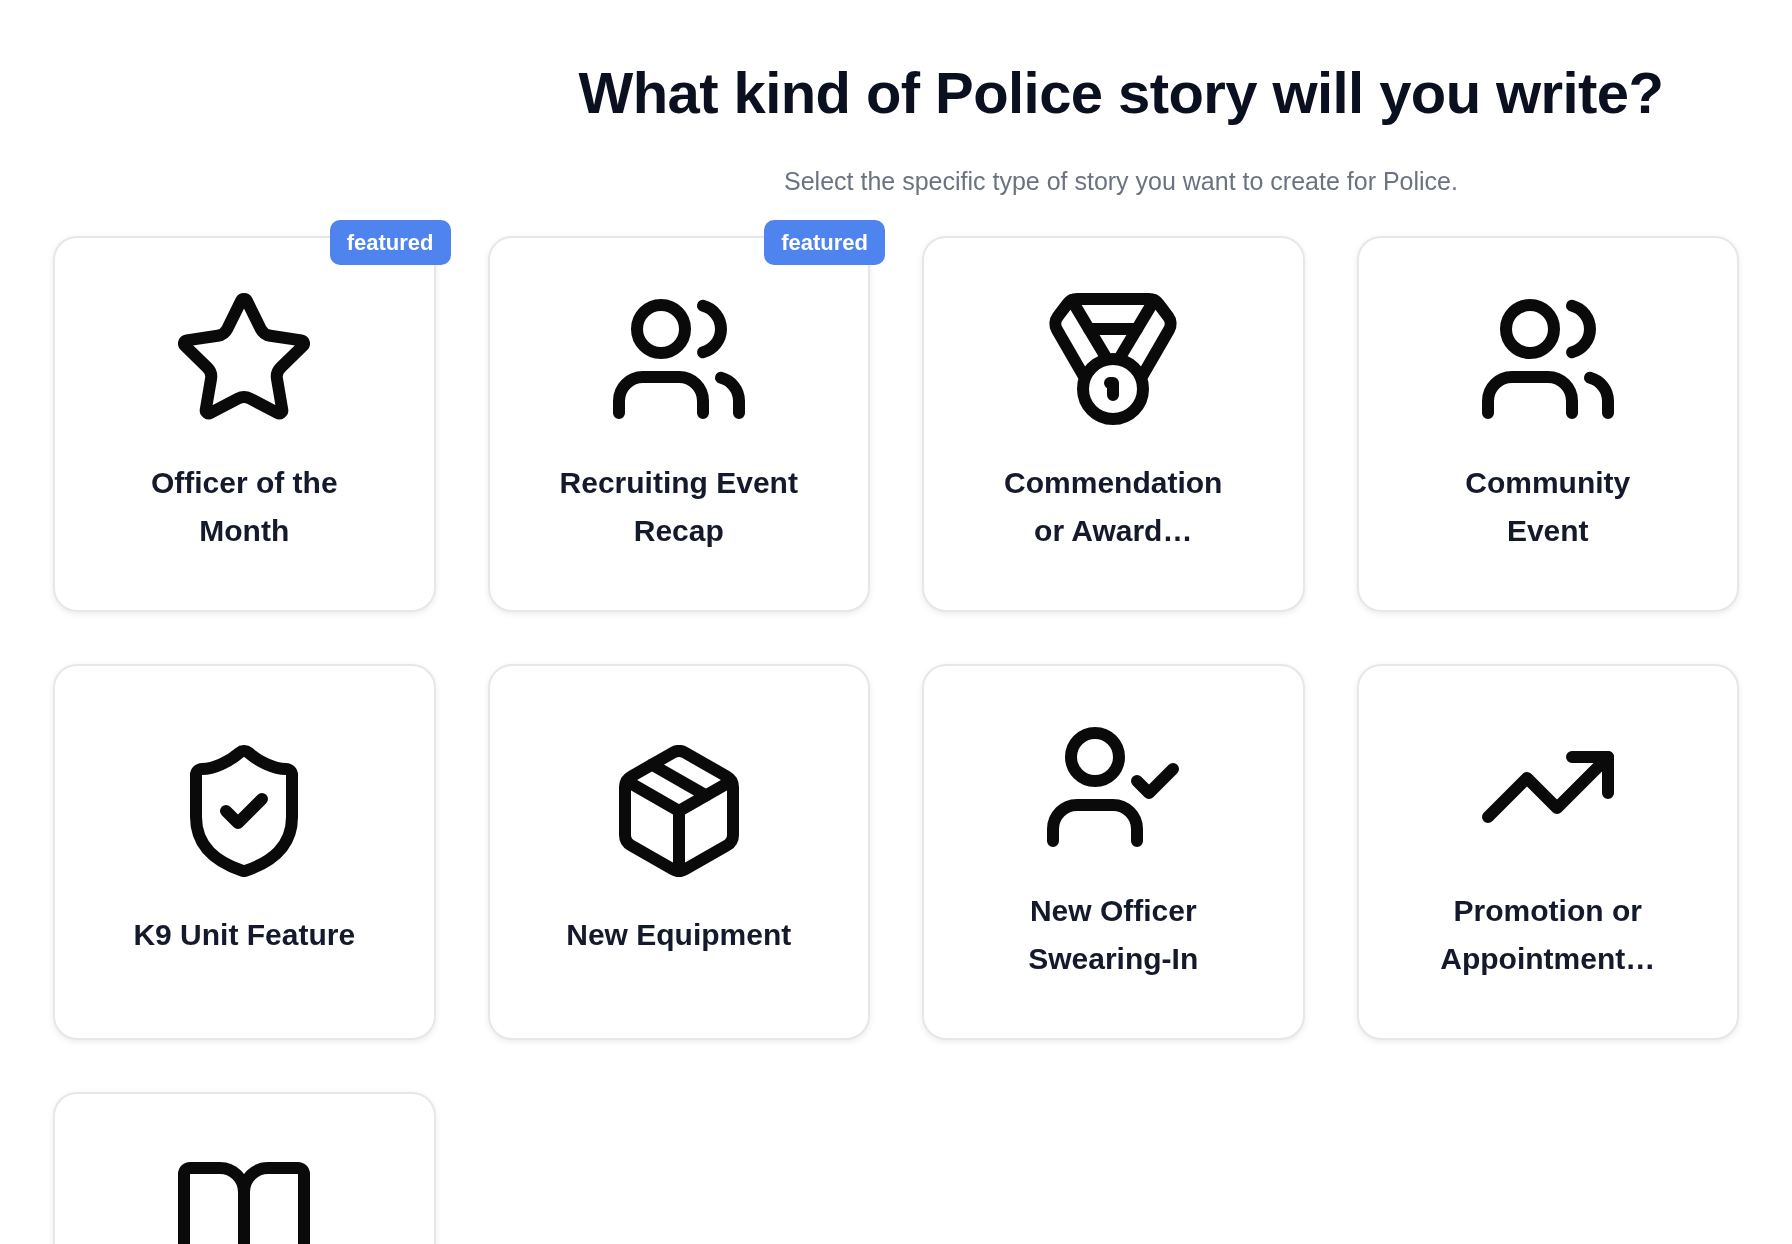 The height and width of the screenshot is (1244, 1792). I want to click on card-title: Recruiting Event Recap, so click(678, 507).